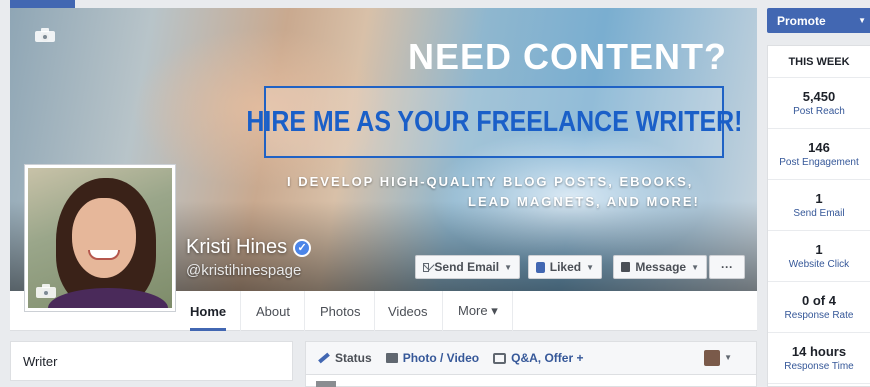 This screenshot has height=387, width=870. What do you see at coordinates (151, 361) in the screenshot?
I see `intro-category: Writer` at bounding box center [151, 361].